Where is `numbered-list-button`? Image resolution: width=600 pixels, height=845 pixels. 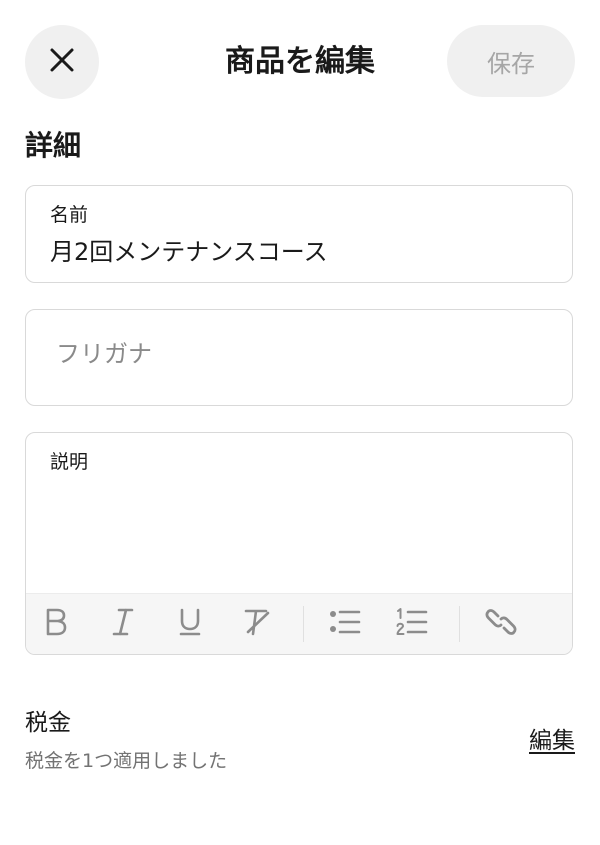
numbered-list-button is located at coordinates (412, 624).